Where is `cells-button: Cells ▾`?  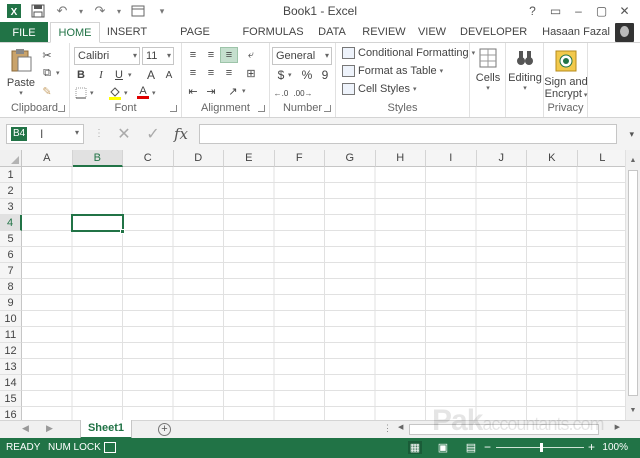 cells-button: Cells ▾ is located at coordinates (488, 69).